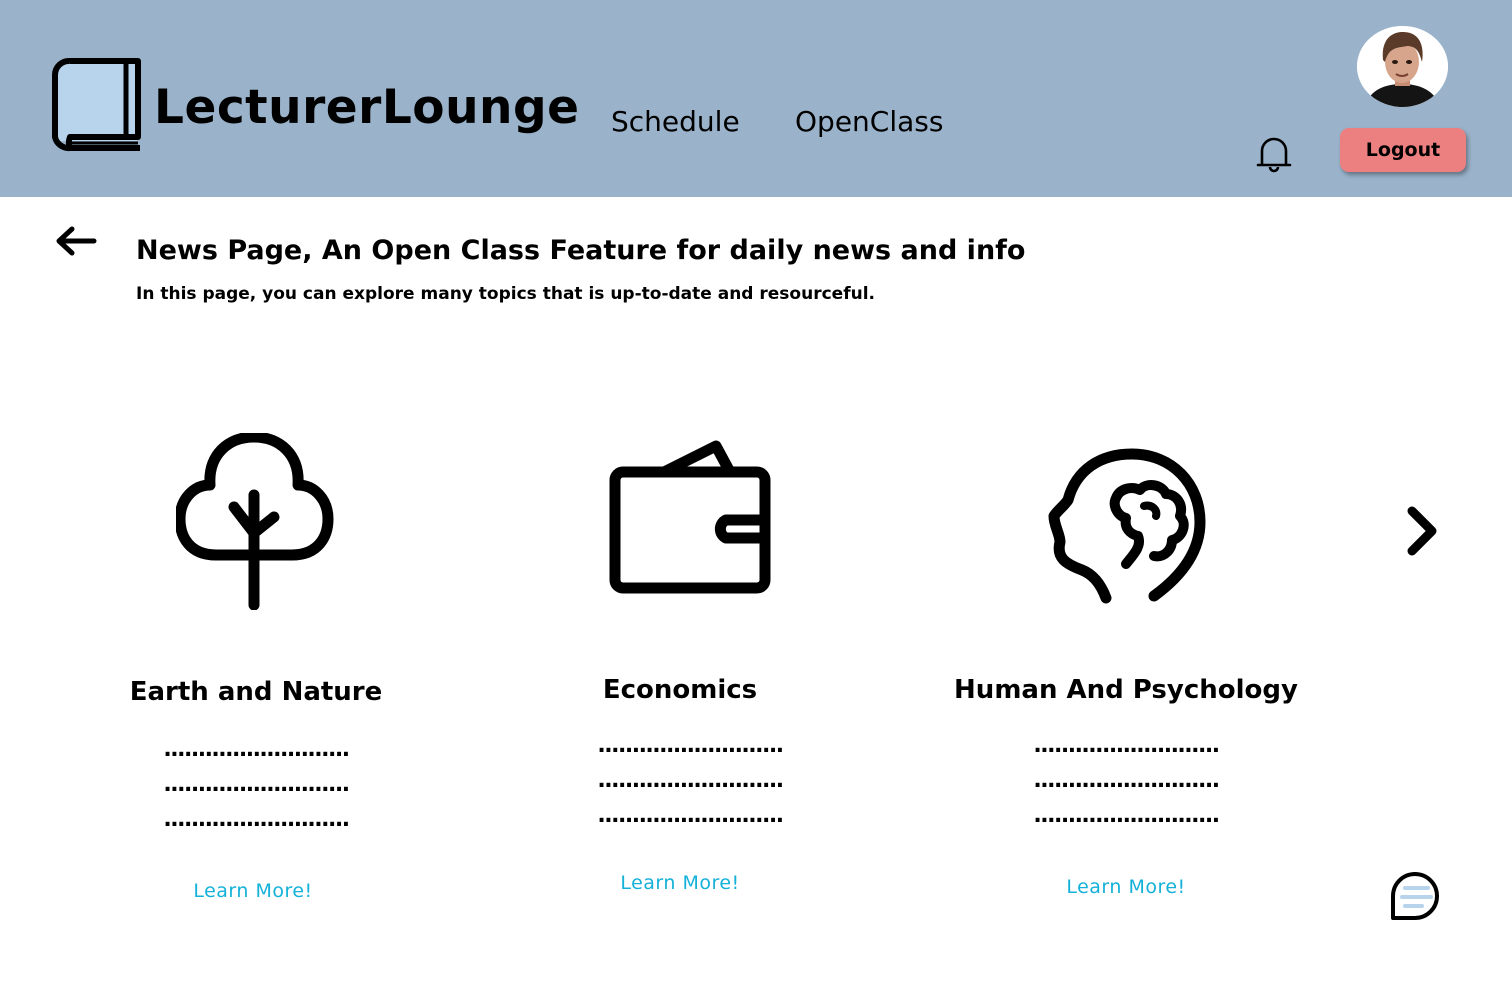 This screenshot has width=1512, height=982. What do you see at coordinates (96, 104) in the screenshot?
I see `book-icon` at bounding box center [96, 104].